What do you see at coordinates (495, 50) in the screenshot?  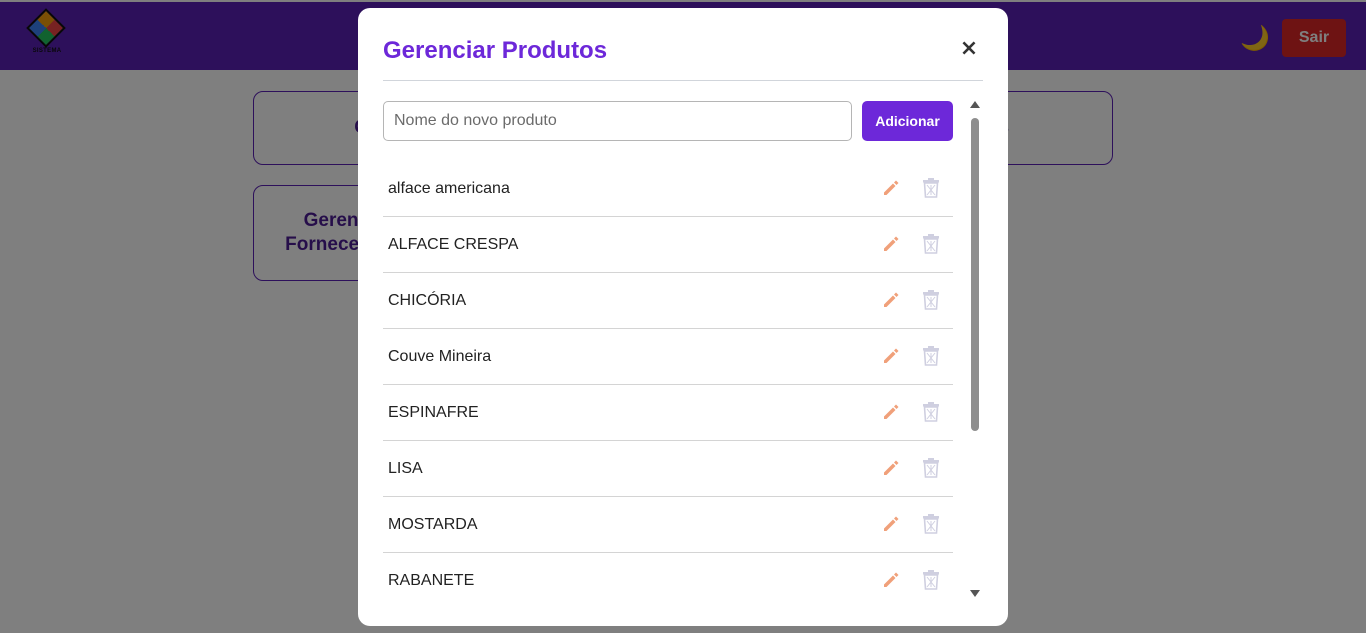 I see `modal-title: Gerenciar Produtos` at bounding box center [495, 50].